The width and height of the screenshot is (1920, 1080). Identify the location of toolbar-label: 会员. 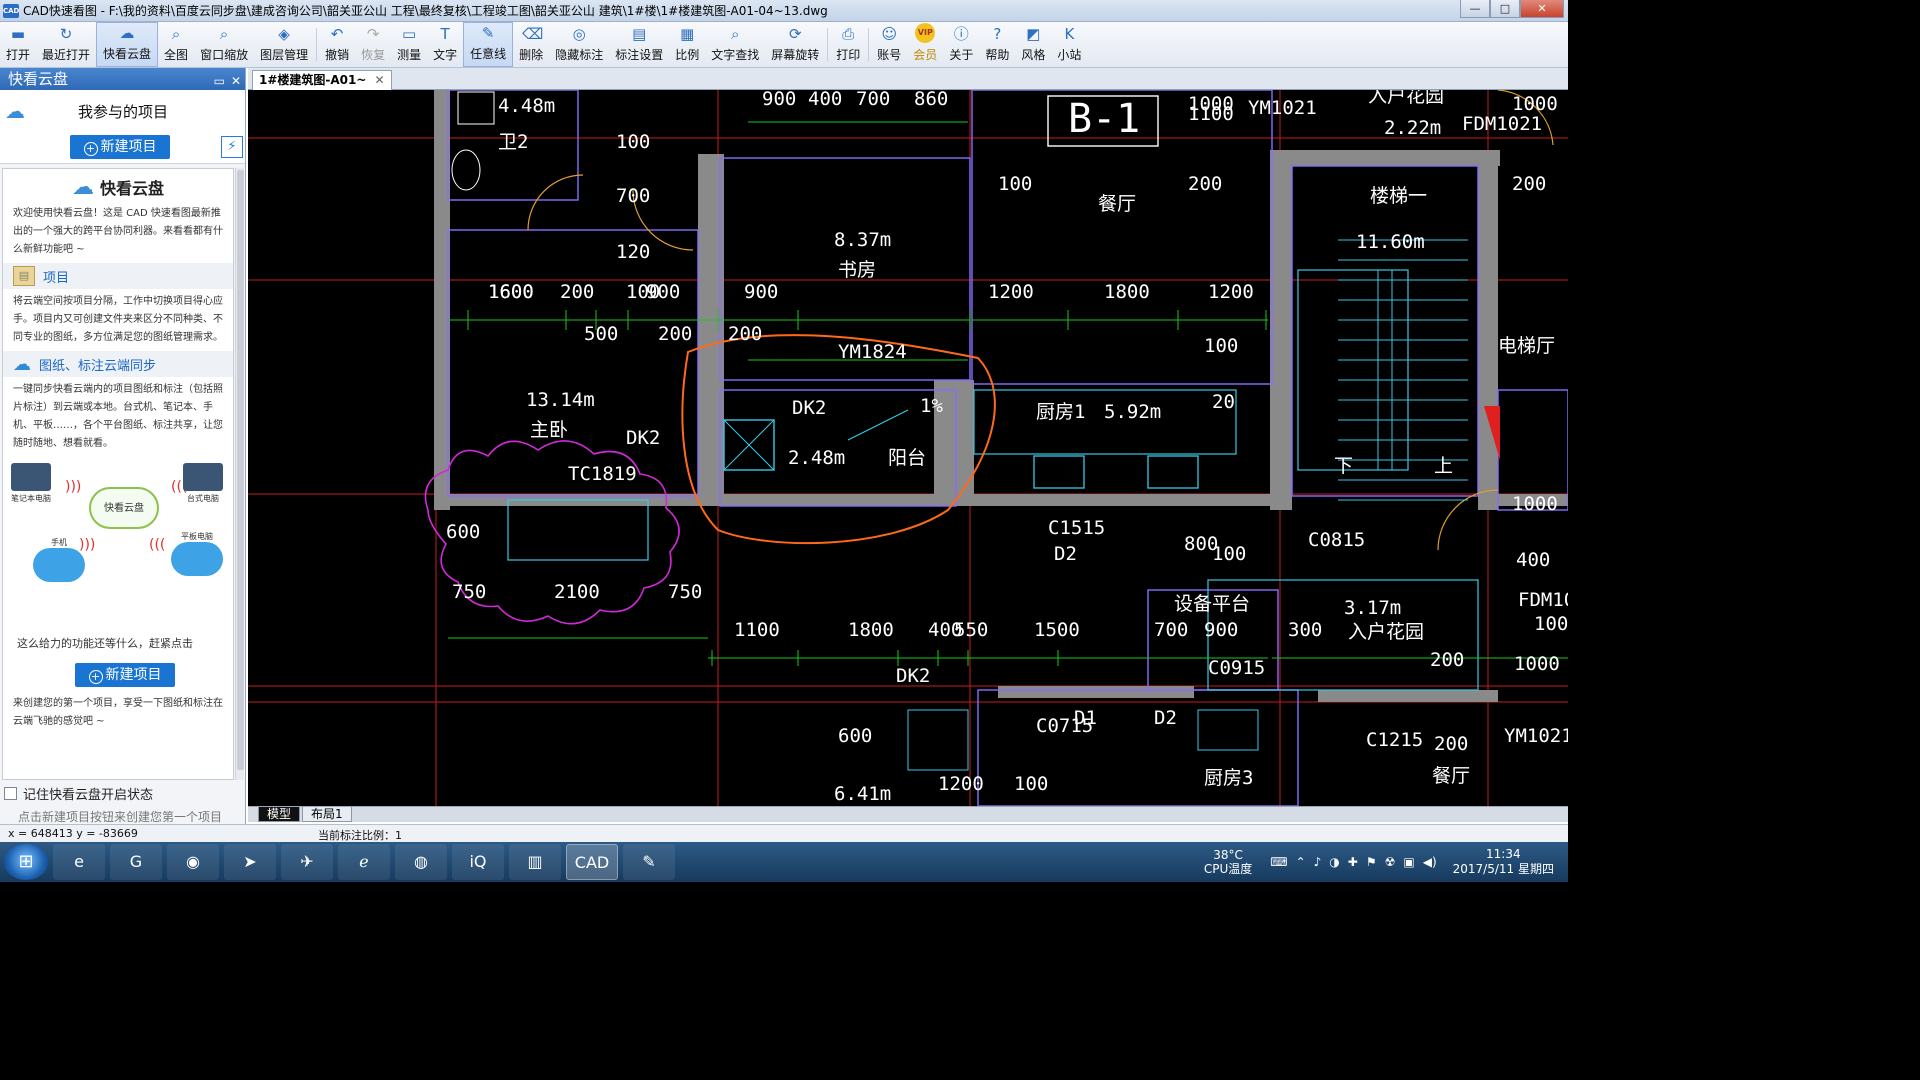
(925, 55).